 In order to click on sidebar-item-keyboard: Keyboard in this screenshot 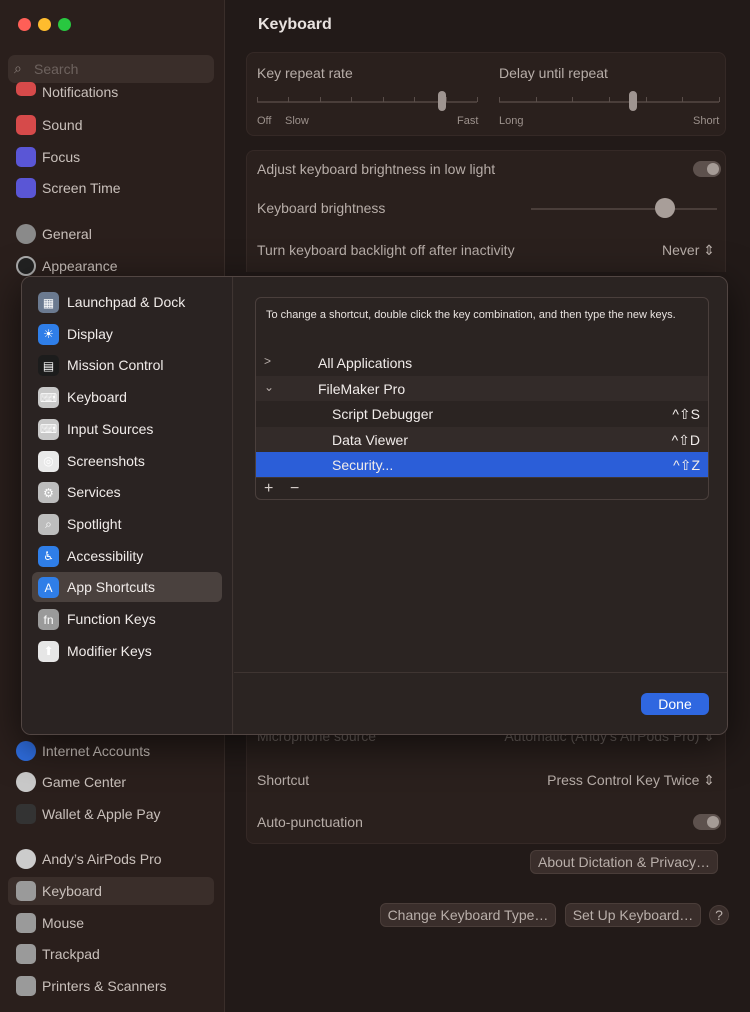, I will do `click(111, 891)`.